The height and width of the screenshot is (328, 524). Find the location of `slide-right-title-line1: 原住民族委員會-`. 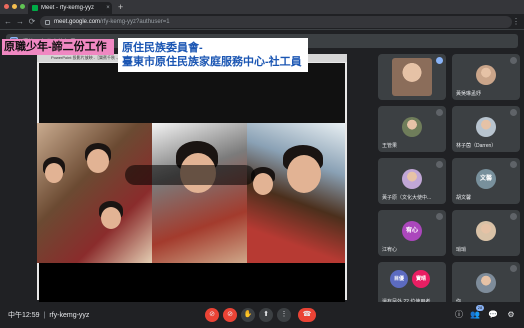

slide-right-title-line1: 原住民族委員會- is located at coordinates (162, 48).